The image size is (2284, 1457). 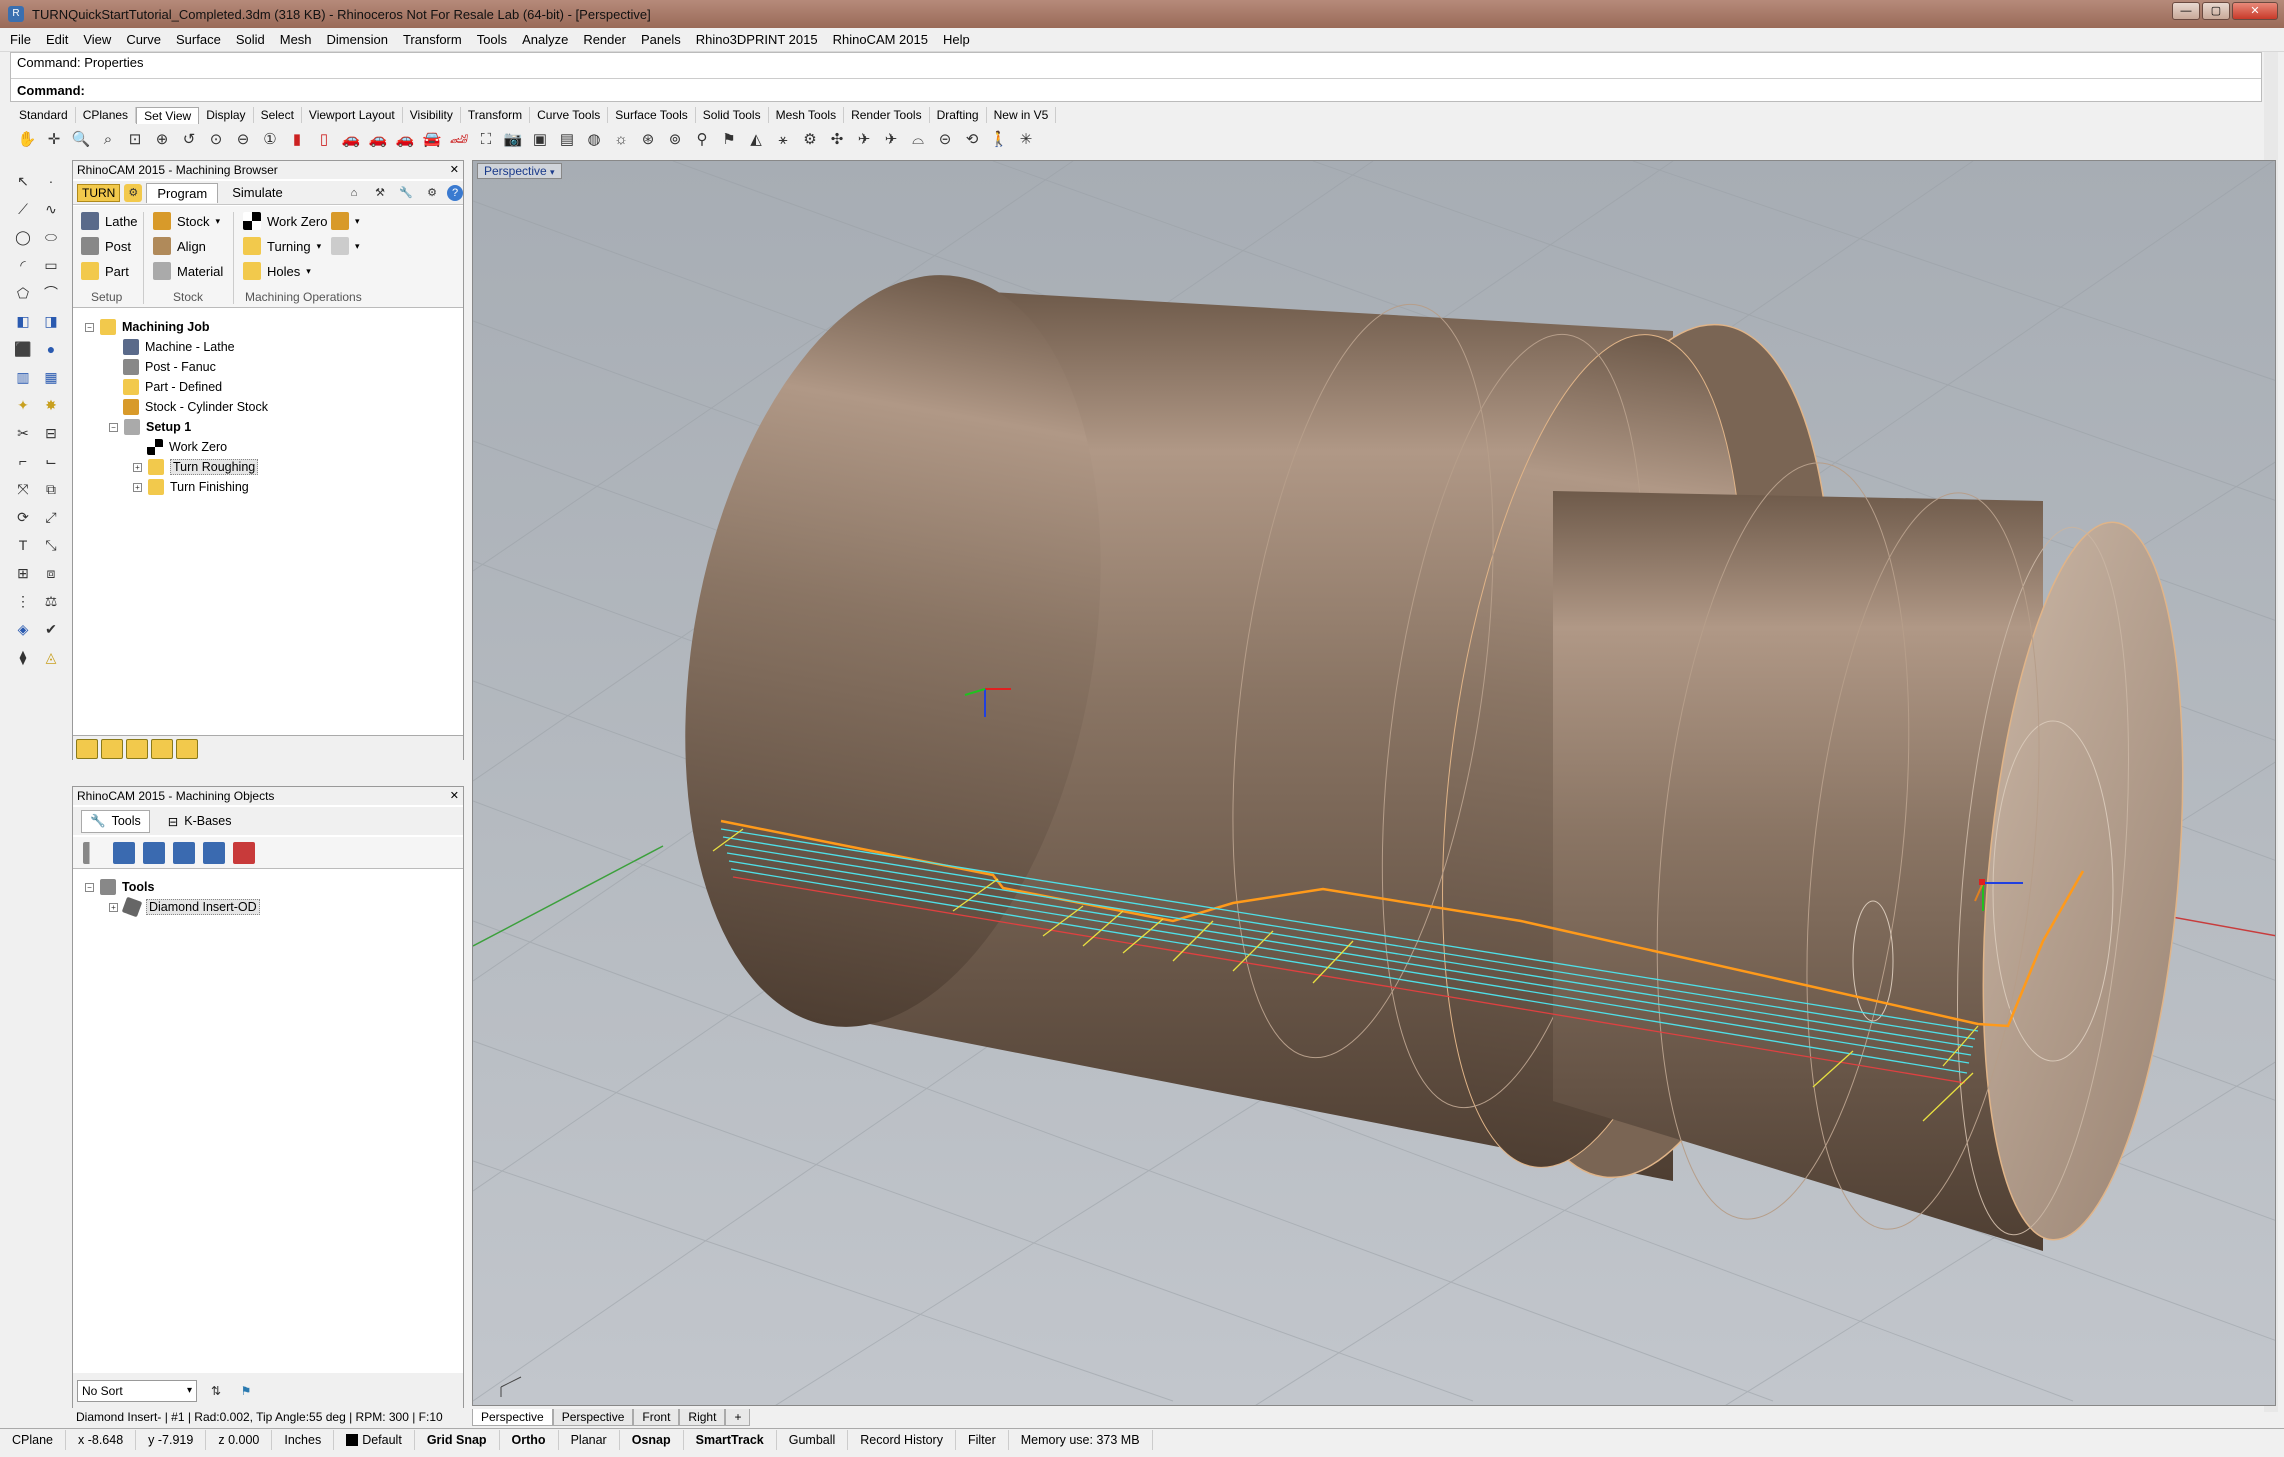 What do you see at coordinates (54, 140) in the screenshot?
I see `rotate-view-icon: ✛` at bounding box center [54, 140].